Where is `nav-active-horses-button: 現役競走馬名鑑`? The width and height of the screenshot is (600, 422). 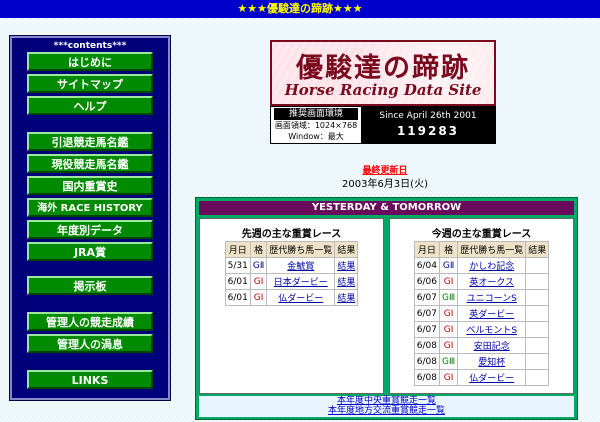 nav-active-horses-button: 現役競走馬名鑑 is located at coordinates (90, 163).